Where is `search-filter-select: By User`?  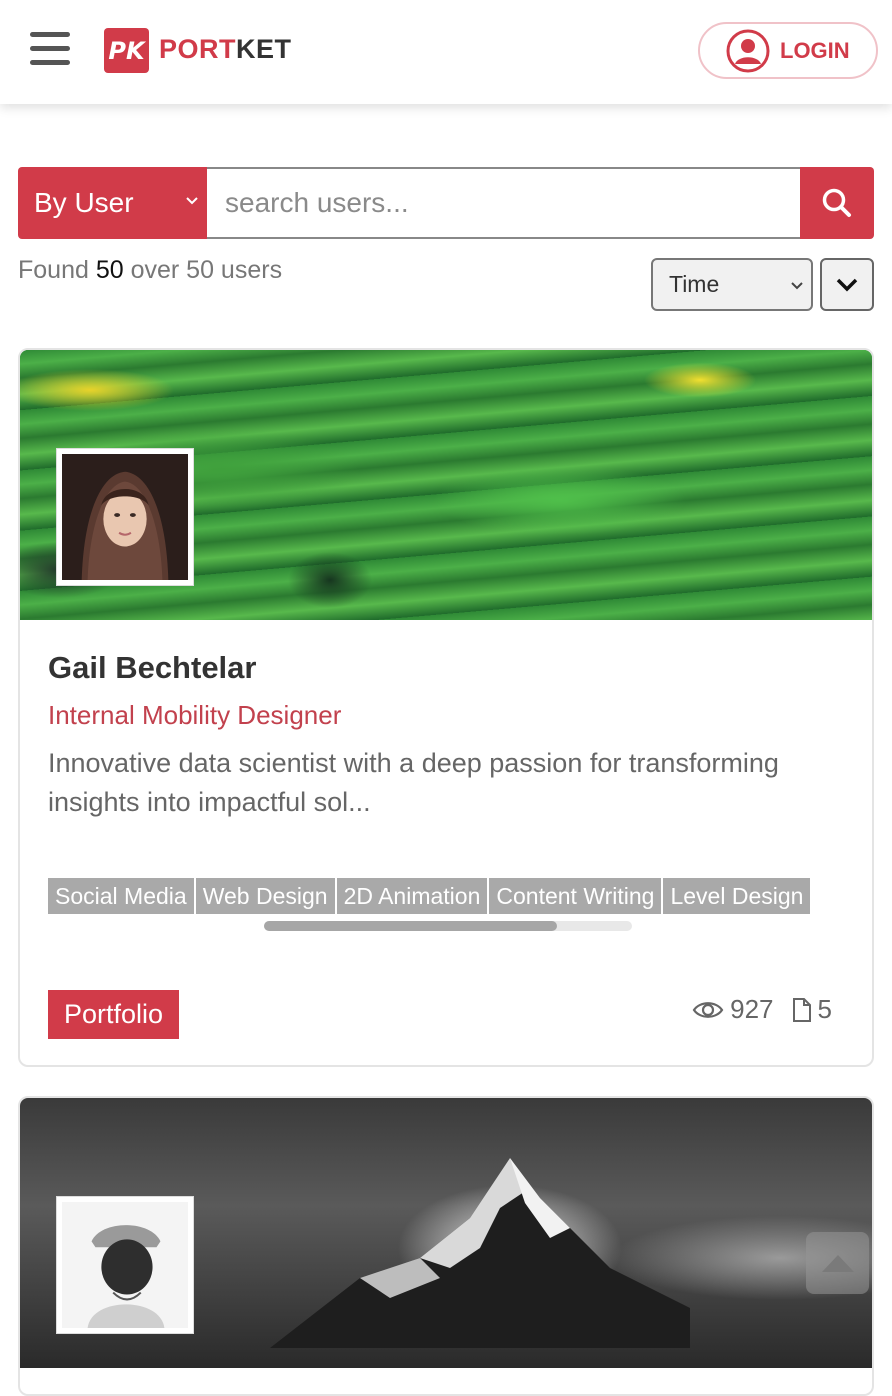
search-filter-select: By User is located at coordinates (113, 203).